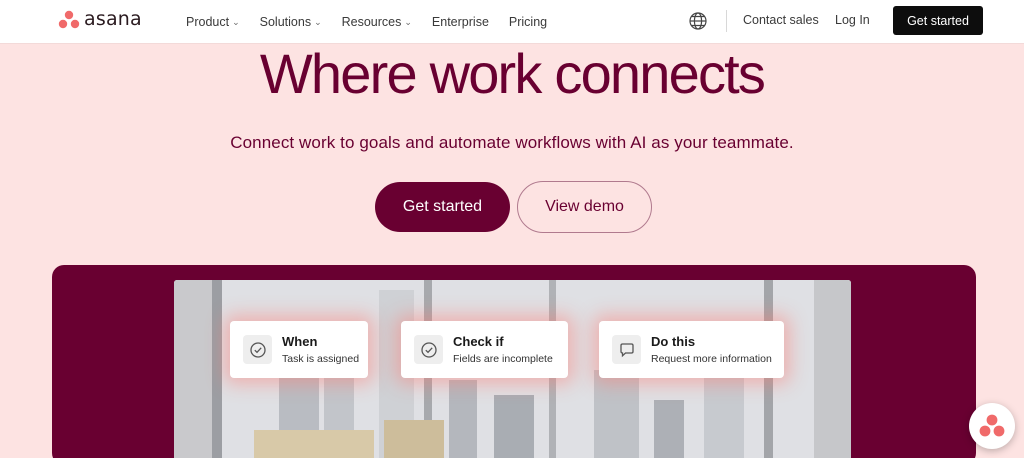  I want to click on view-demo-button: View demo, so click(584, 207).